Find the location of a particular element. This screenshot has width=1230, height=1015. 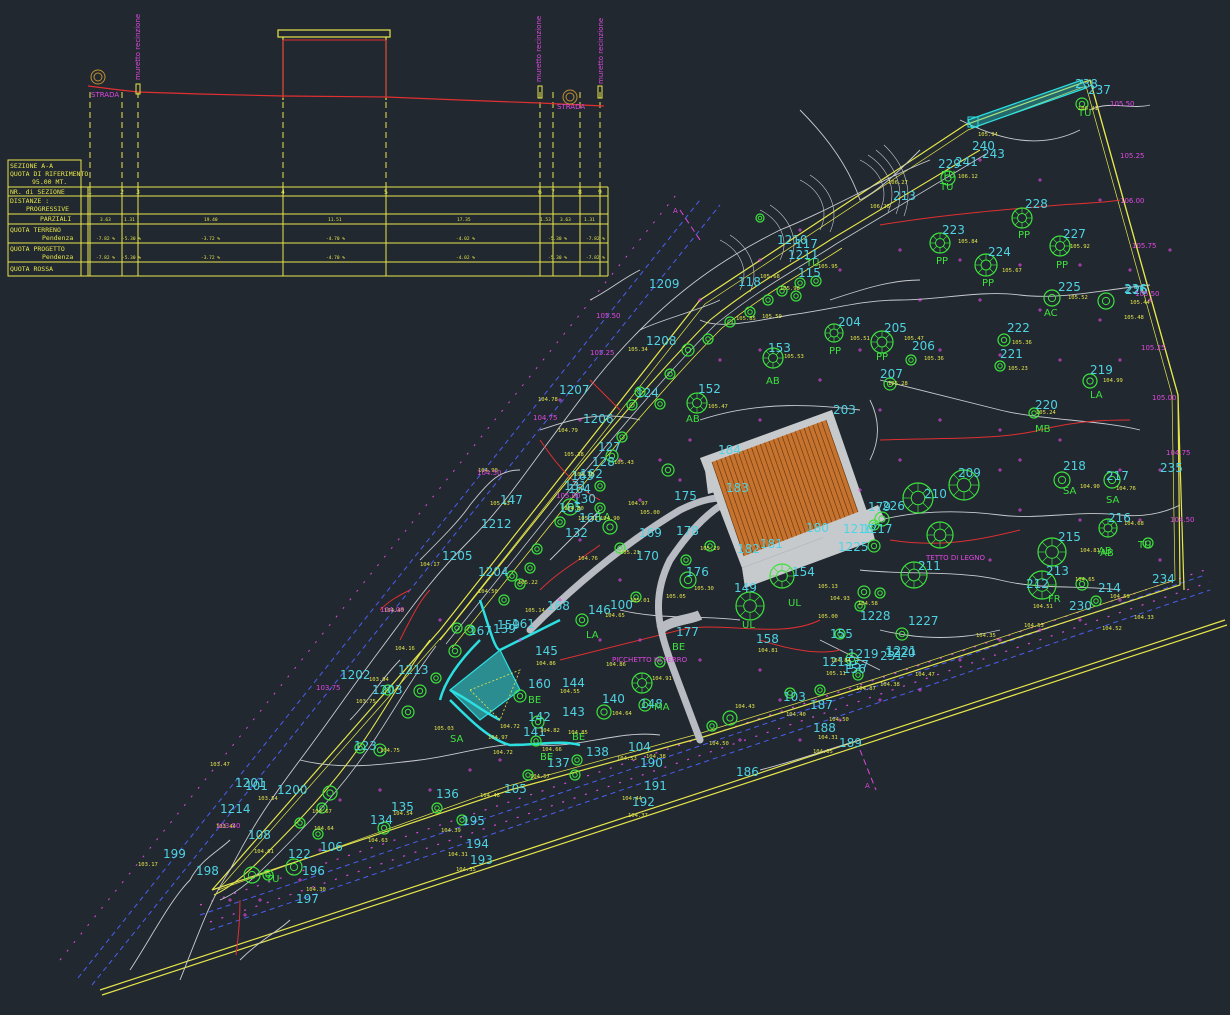

elevation-value: 104.59 is located at coordinates (1120, 597).